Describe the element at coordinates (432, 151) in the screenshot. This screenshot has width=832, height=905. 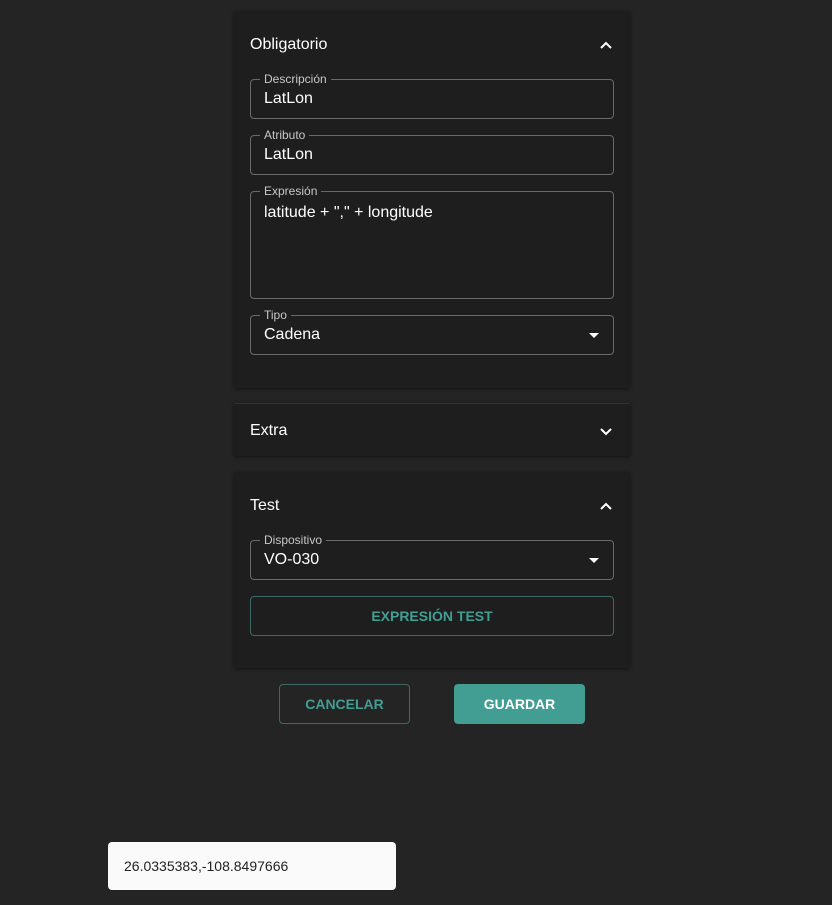
I see `atributo-field: Atributo LatLon` at that location.